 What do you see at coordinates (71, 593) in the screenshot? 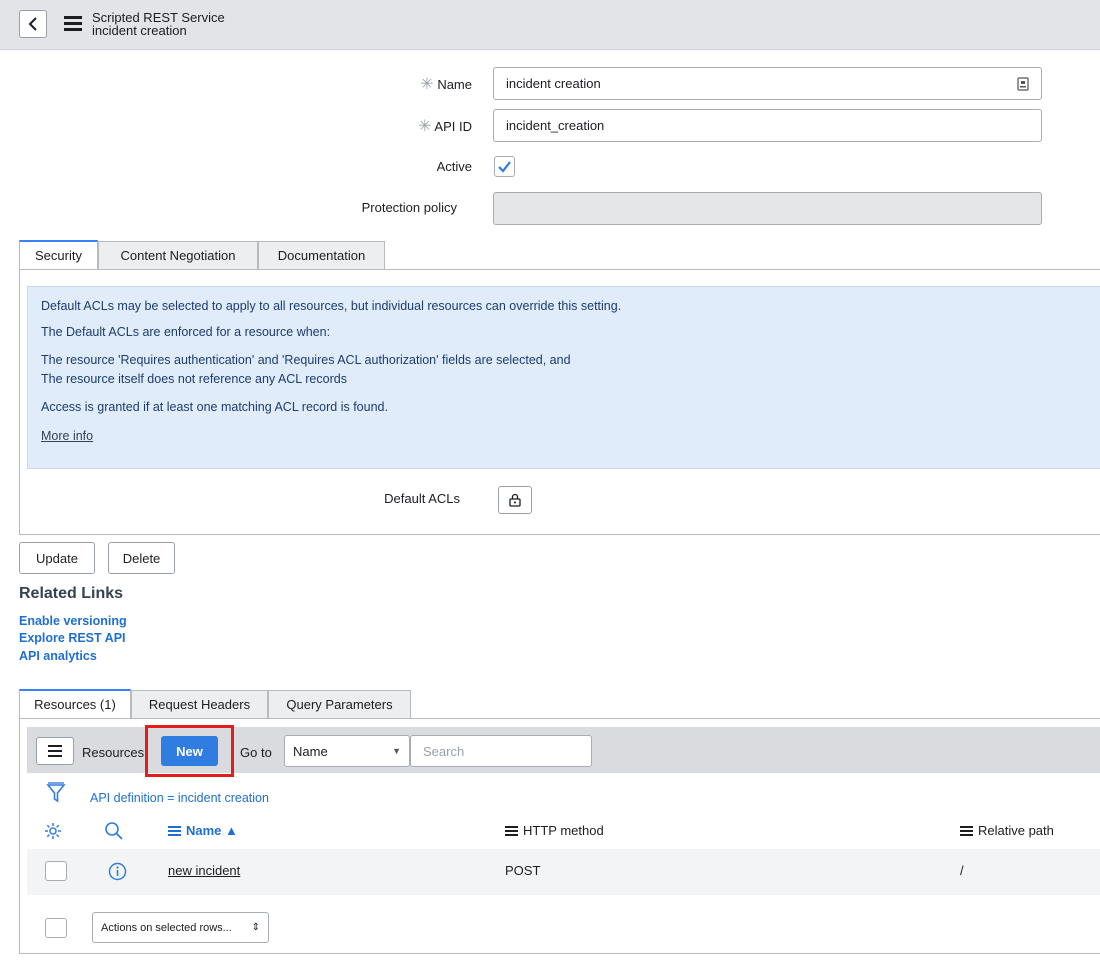
I see `related-links-title: Related Links` at bounding box center [71, 593].